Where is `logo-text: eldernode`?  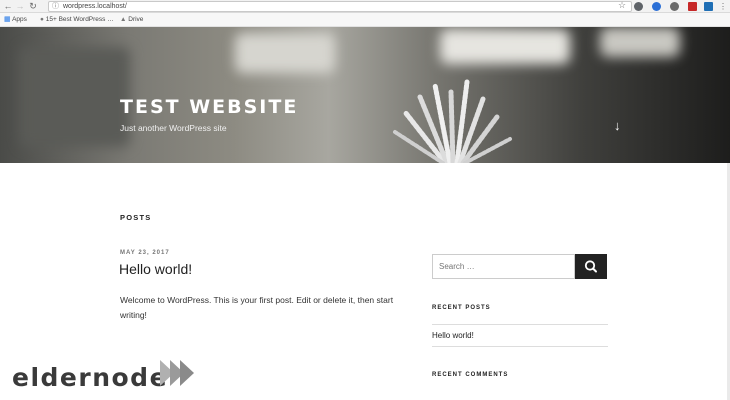
logo-text: eldernode is located at coordinates (90, 377).